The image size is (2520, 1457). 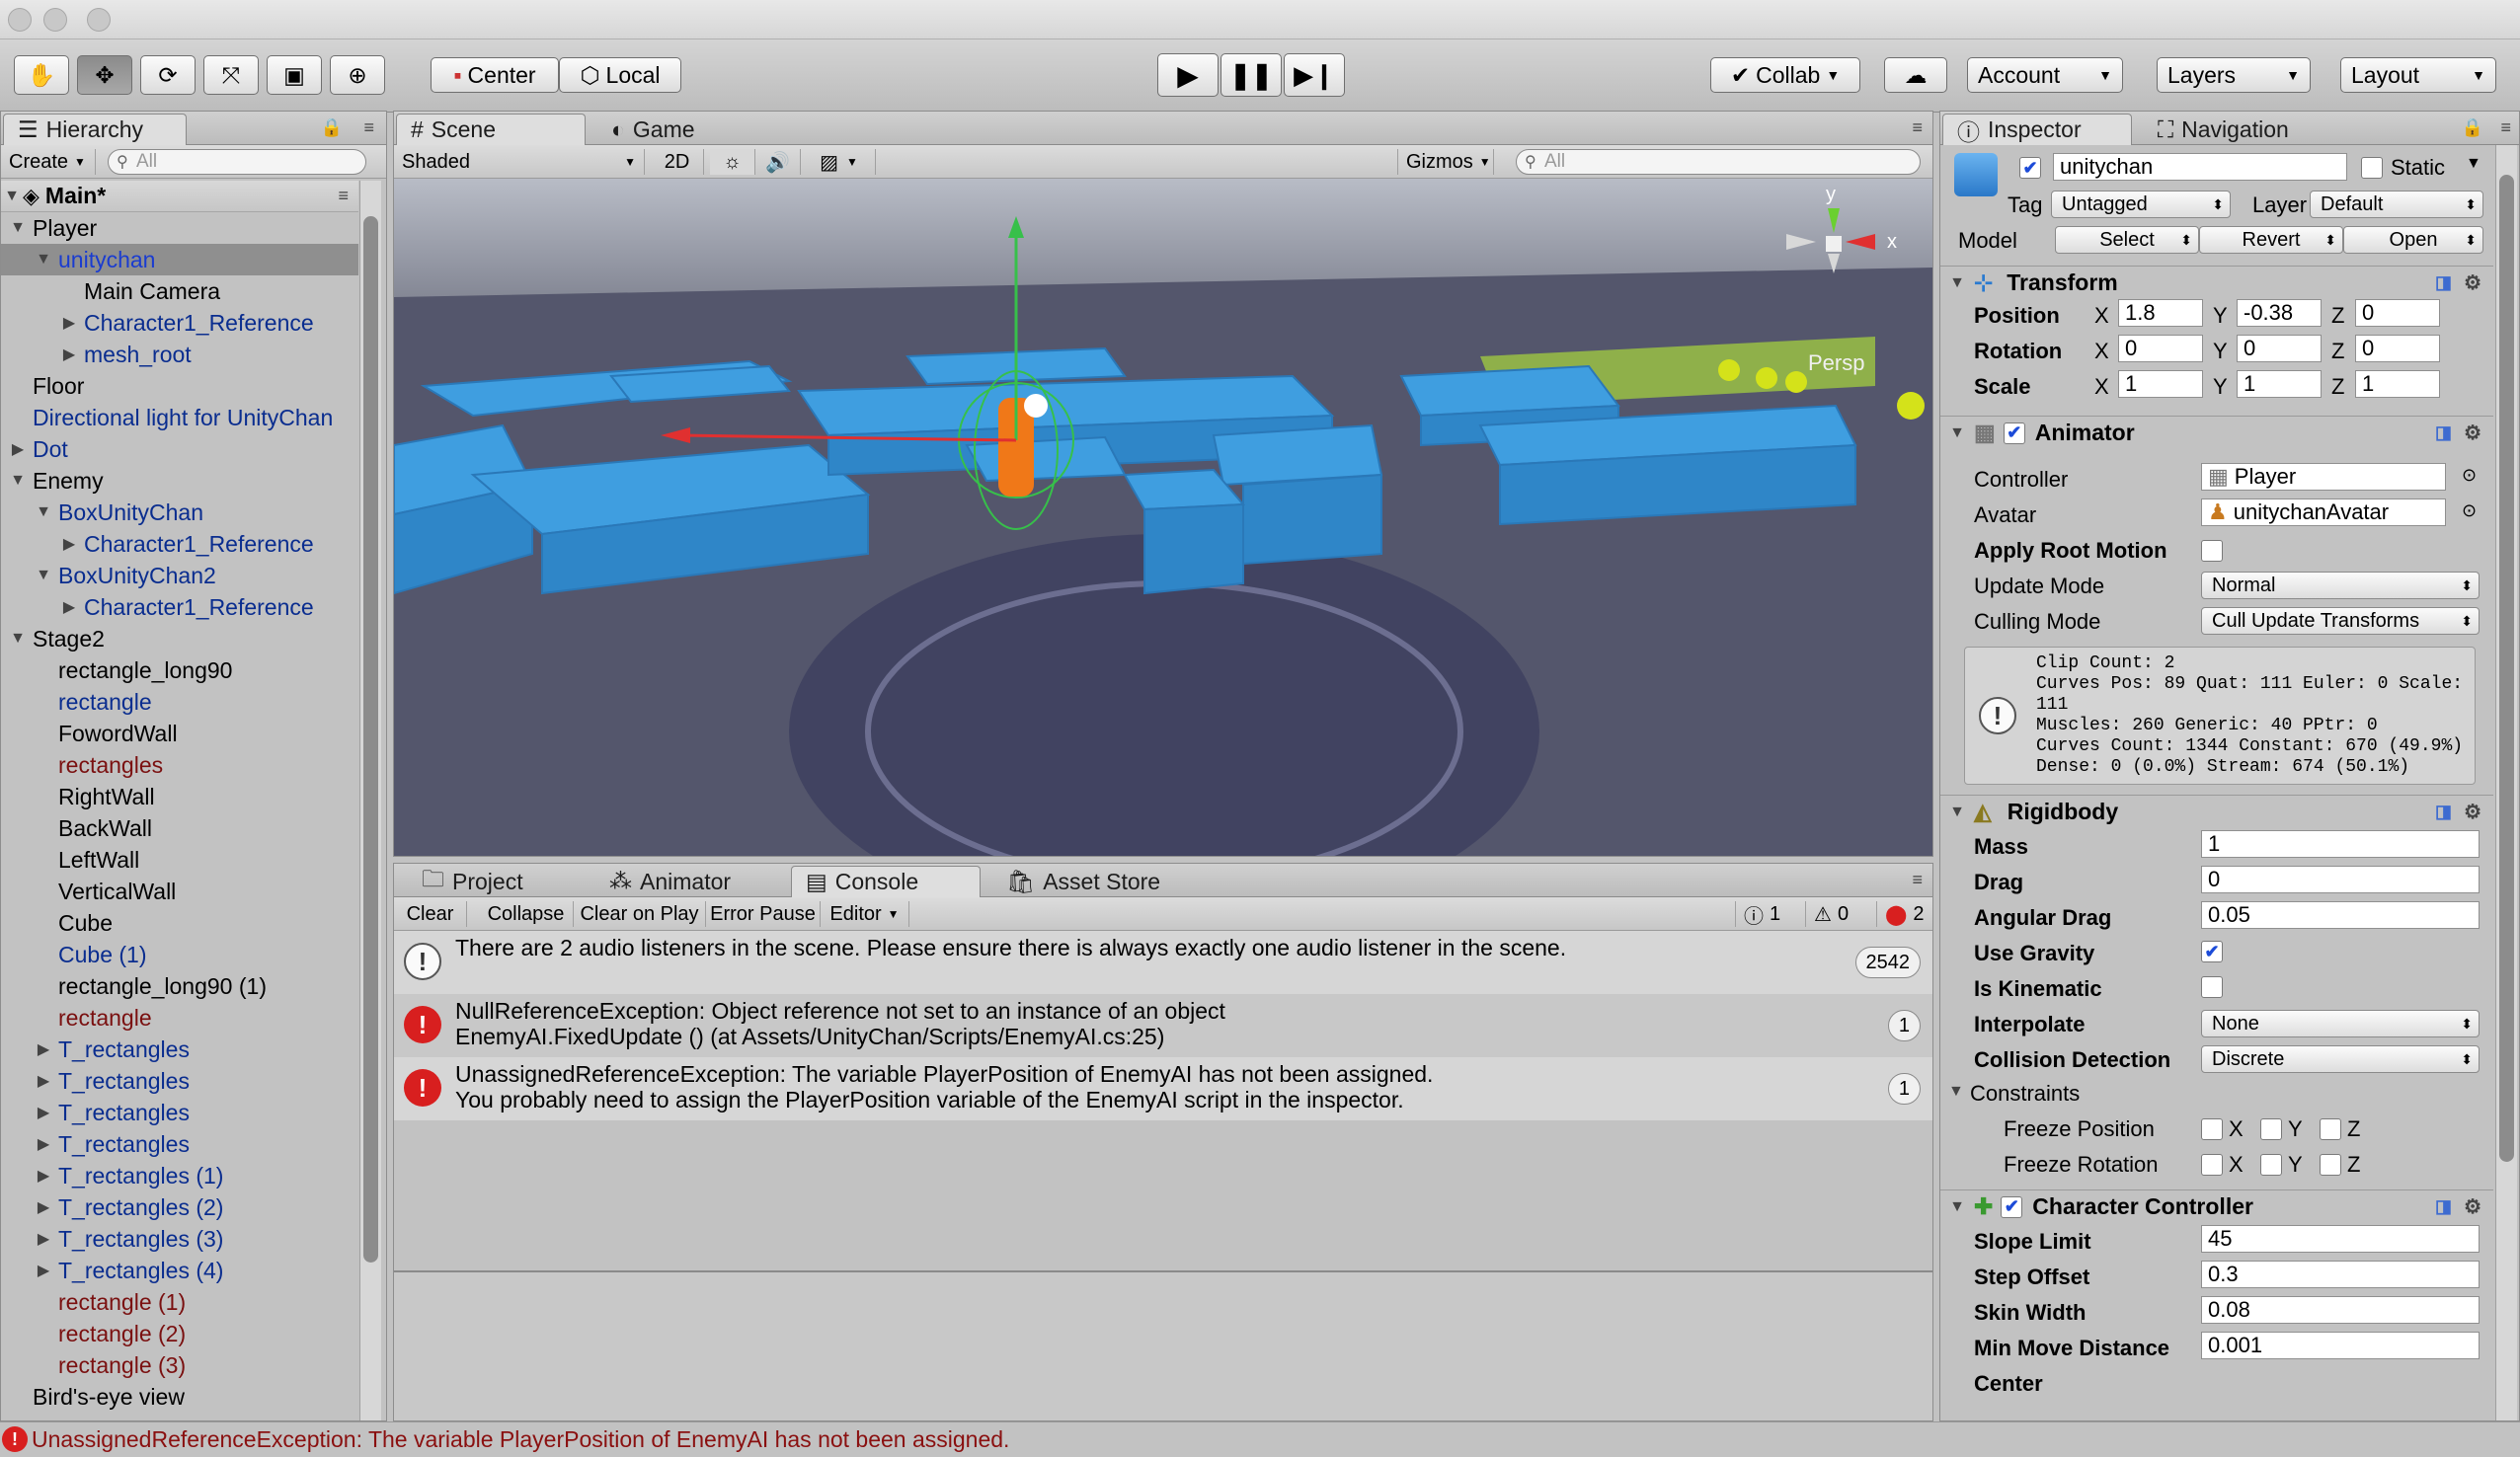 I want to click on skin-width-field: 0.08, so click(x=2340, y=1310).